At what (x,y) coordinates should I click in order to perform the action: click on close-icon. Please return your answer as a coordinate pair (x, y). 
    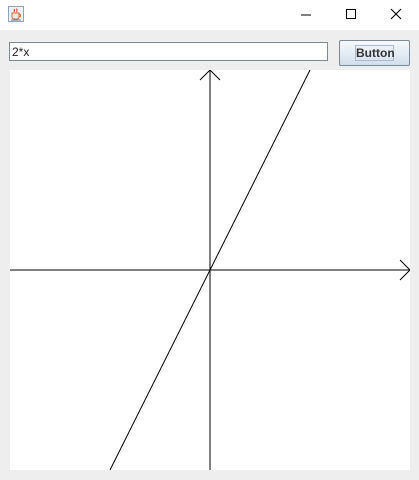
    Looking at the image, I should click on (396, 14).